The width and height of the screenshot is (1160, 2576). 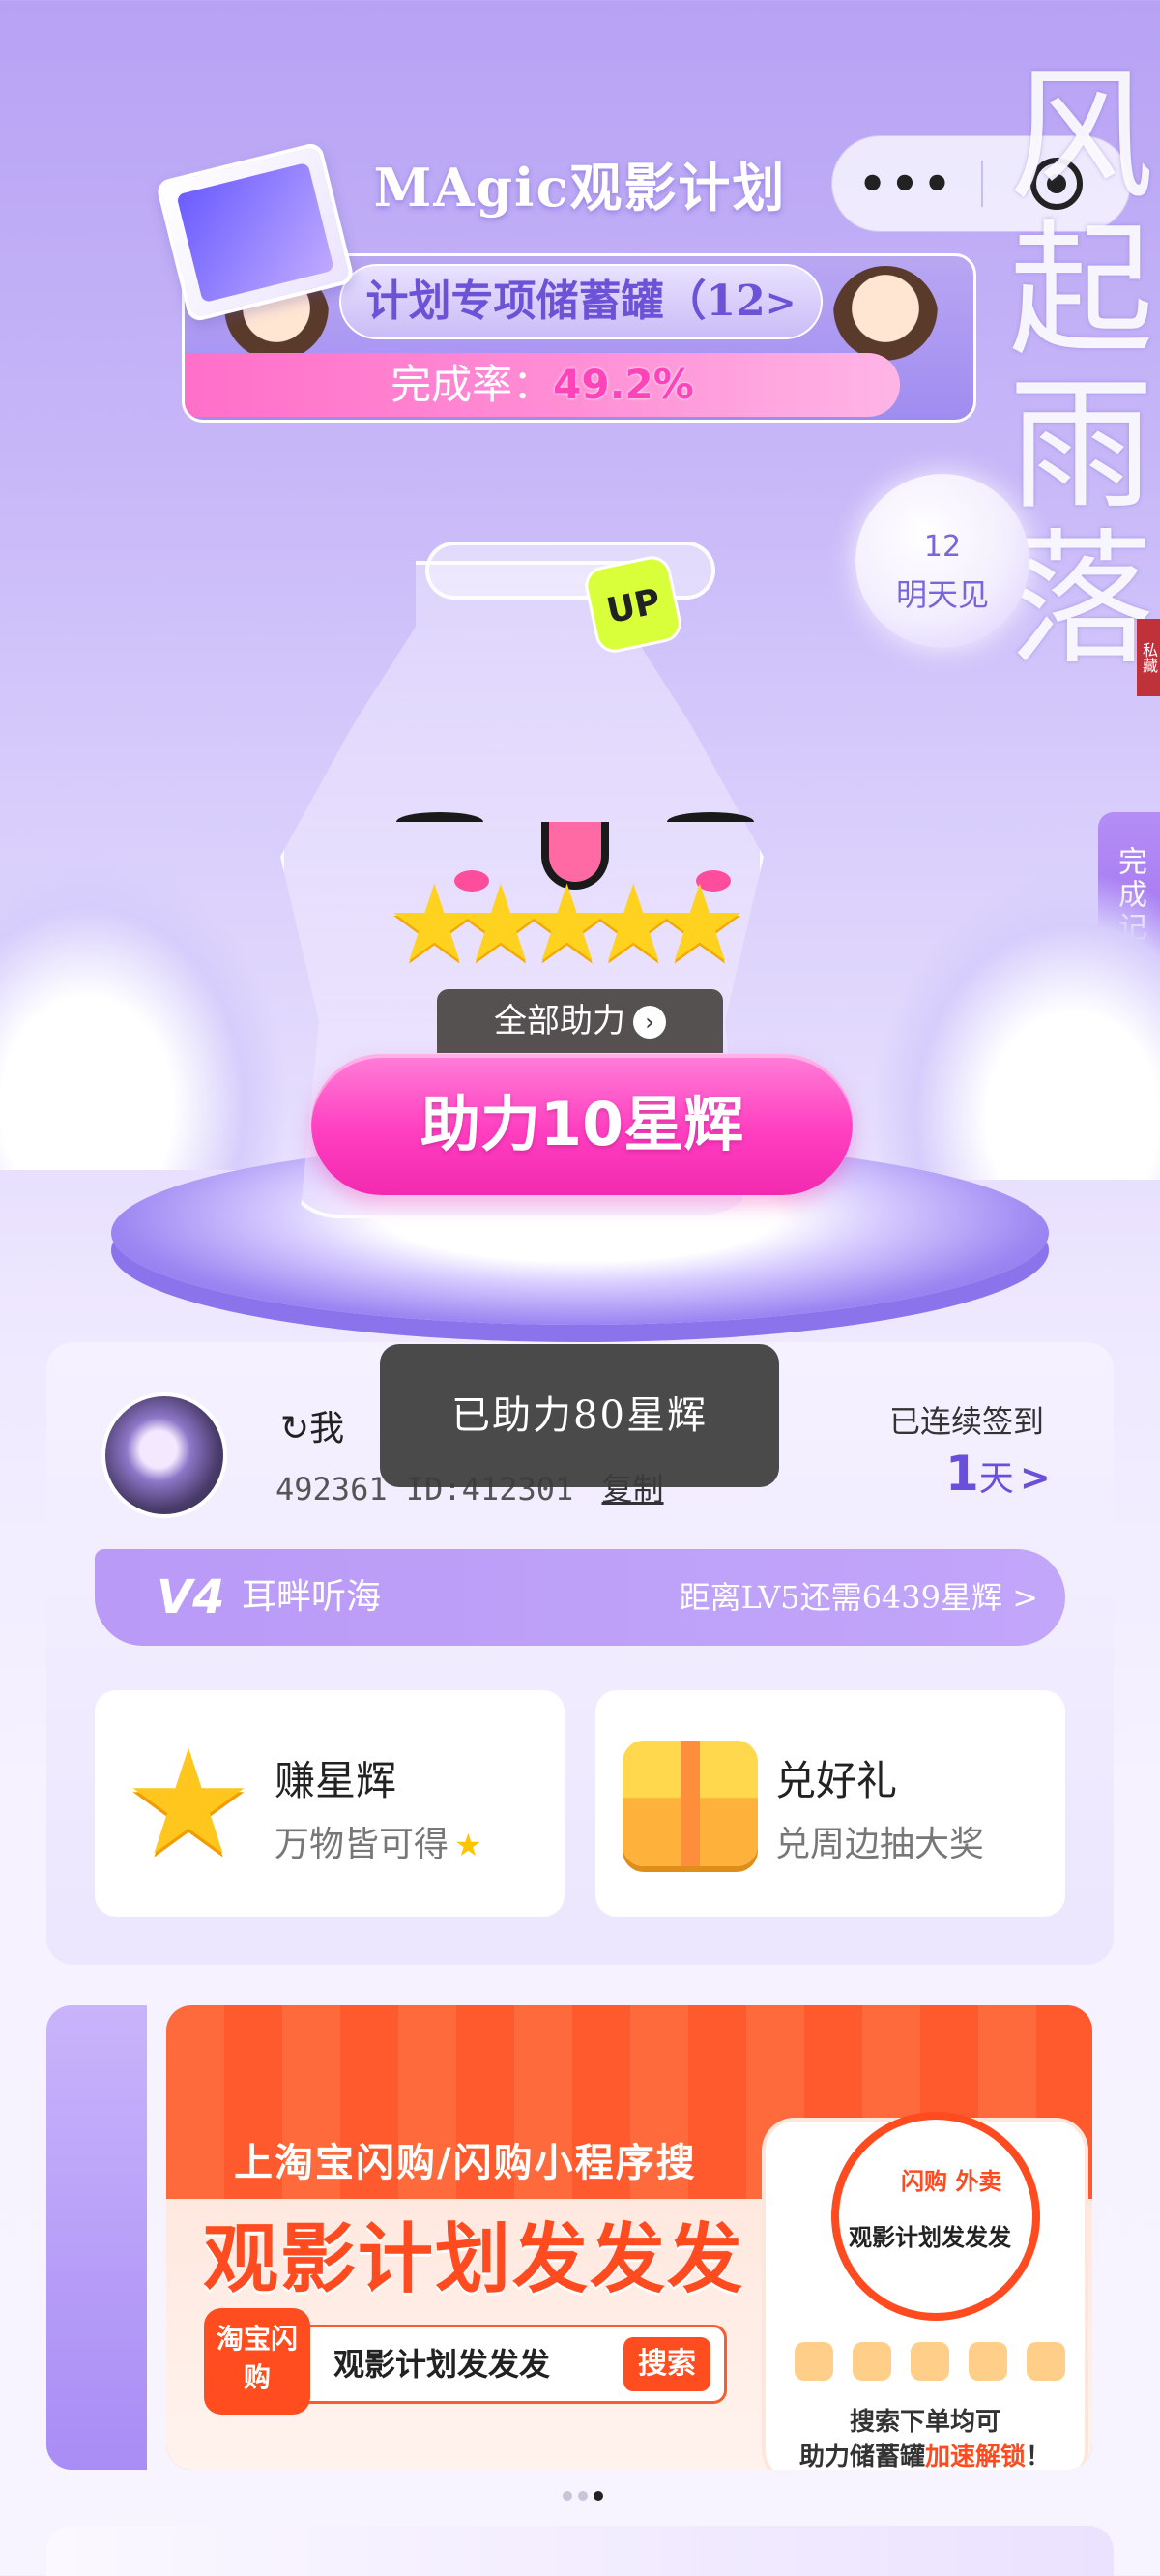 What do you see at coordinates (332, 1489) in the screenshot?
I see `user-number: 492361` at bounding box center [332, 1489].